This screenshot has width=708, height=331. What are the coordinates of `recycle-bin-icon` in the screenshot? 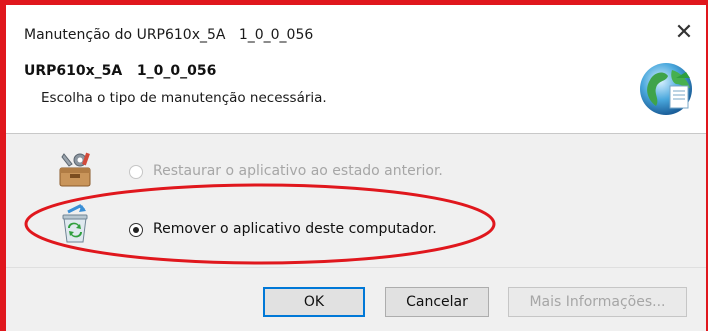 It's located at (75, 223).